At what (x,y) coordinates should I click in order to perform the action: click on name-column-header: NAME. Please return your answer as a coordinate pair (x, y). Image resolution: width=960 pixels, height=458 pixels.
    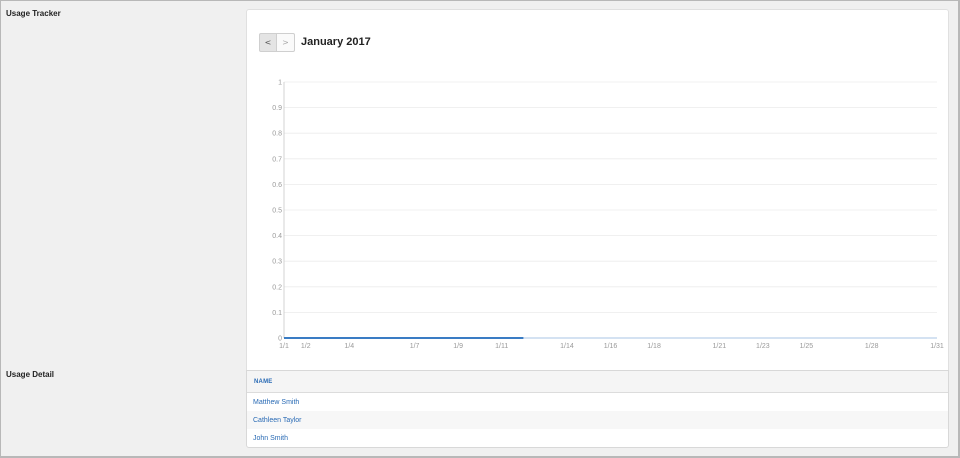
    Looking at the image, I should click on (597, 382).